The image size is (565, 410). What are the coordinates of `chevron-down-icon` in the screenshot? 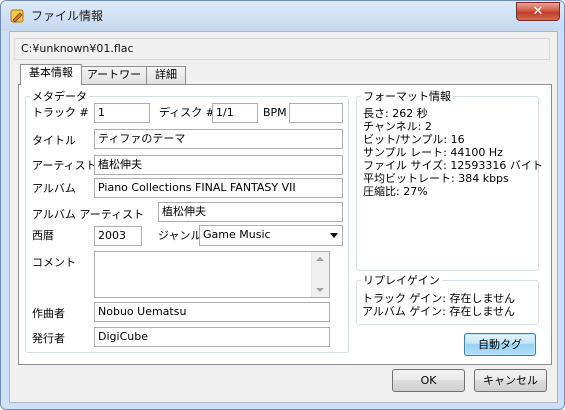 It's located at (334, 235).